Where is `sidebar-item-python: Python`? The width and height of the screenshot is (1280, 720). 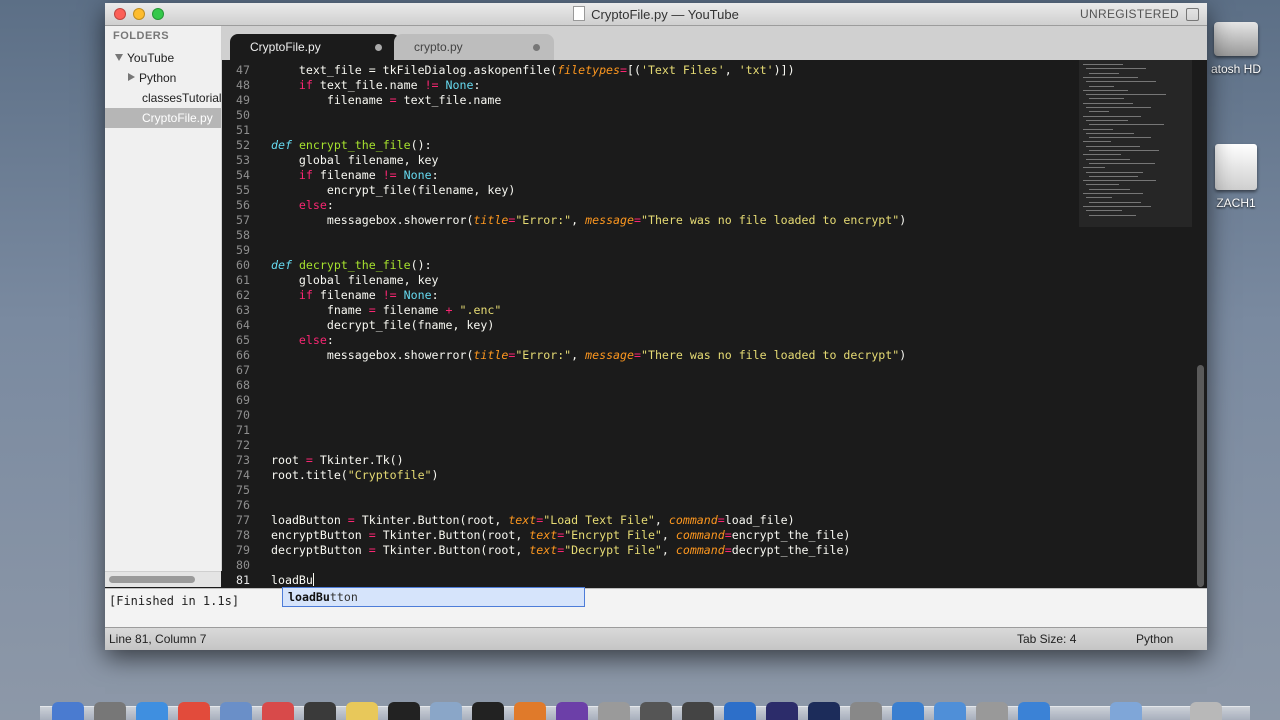 sidebar-item-python: Python is located at coordinates (152, 78).